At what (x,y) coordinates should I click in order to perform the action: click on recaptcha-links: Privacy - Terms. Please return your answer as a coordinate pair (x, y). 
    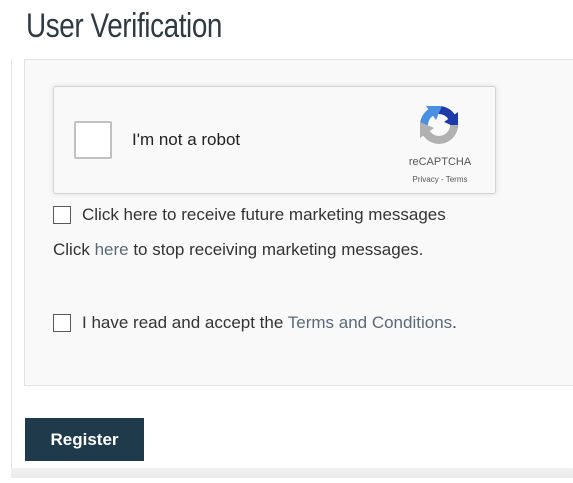
    Looking at the image, I should click on (440, 180).